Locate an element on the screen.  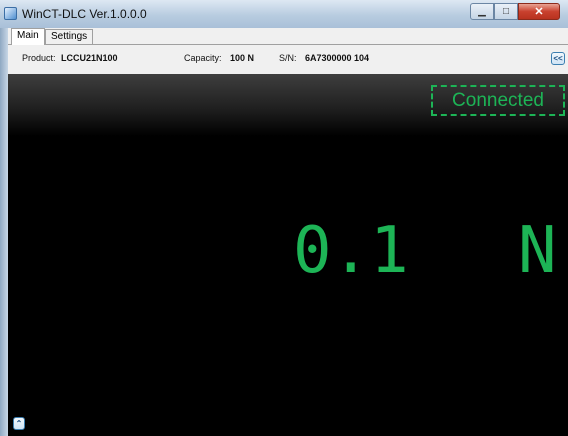
tab-main: Main is located at coordinates (28, 36).